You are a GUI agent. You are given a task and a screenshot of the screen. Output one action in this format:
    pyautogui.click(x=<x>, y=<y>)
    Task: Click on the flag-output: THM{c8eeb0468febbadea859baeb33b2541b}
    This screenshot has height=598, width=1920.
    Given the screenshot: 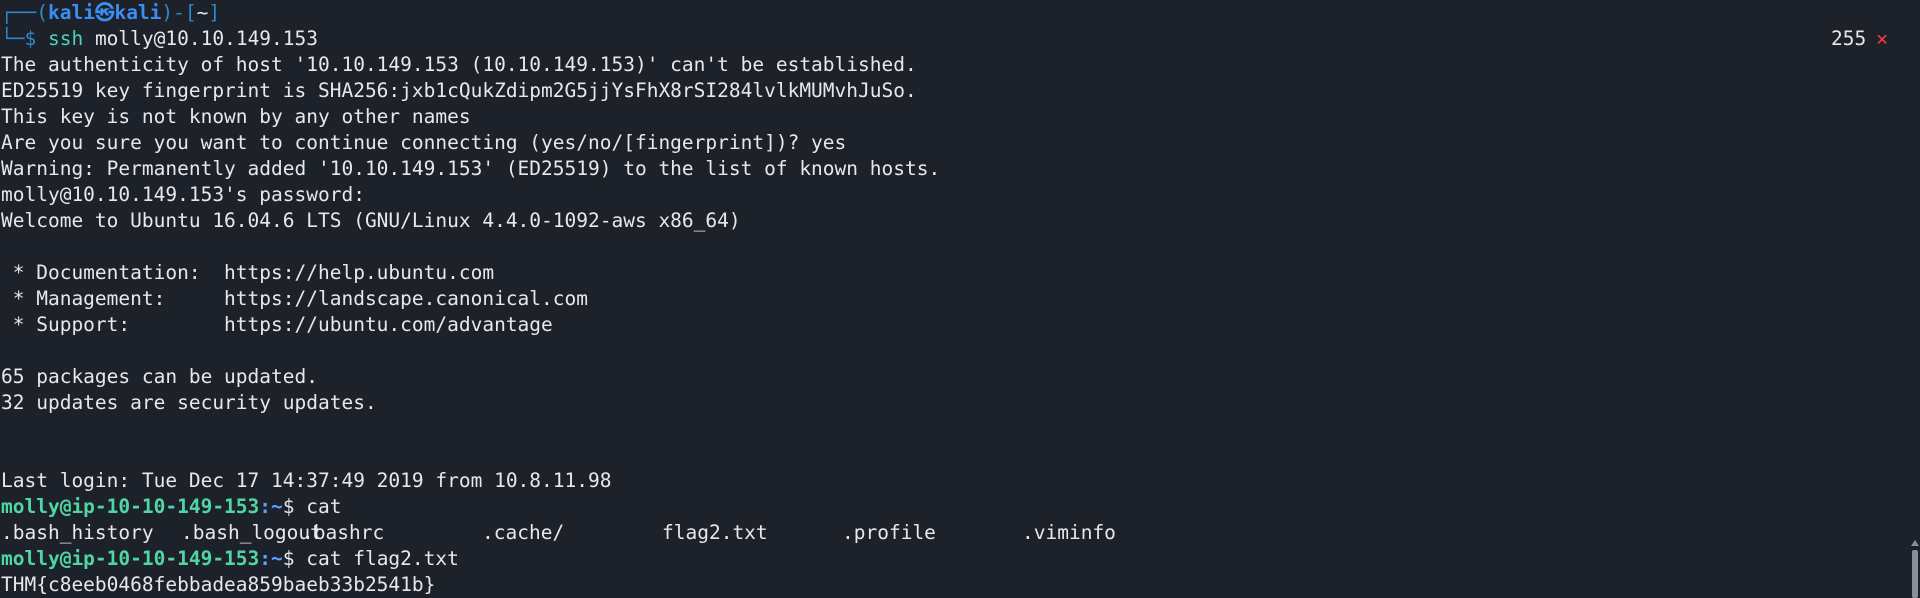 What is the action you would take?
    pyautogui.click(x=218, y=584)
    